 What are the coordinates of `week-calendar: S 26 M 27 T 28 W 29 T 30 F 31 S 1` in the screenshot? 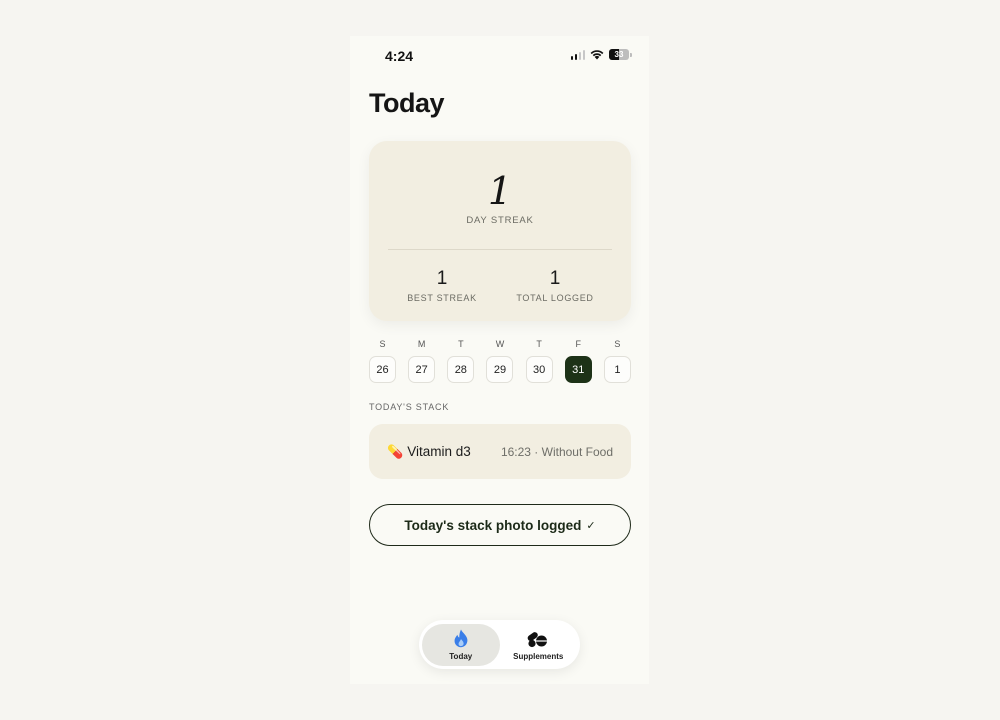 It's located at (500, 361).